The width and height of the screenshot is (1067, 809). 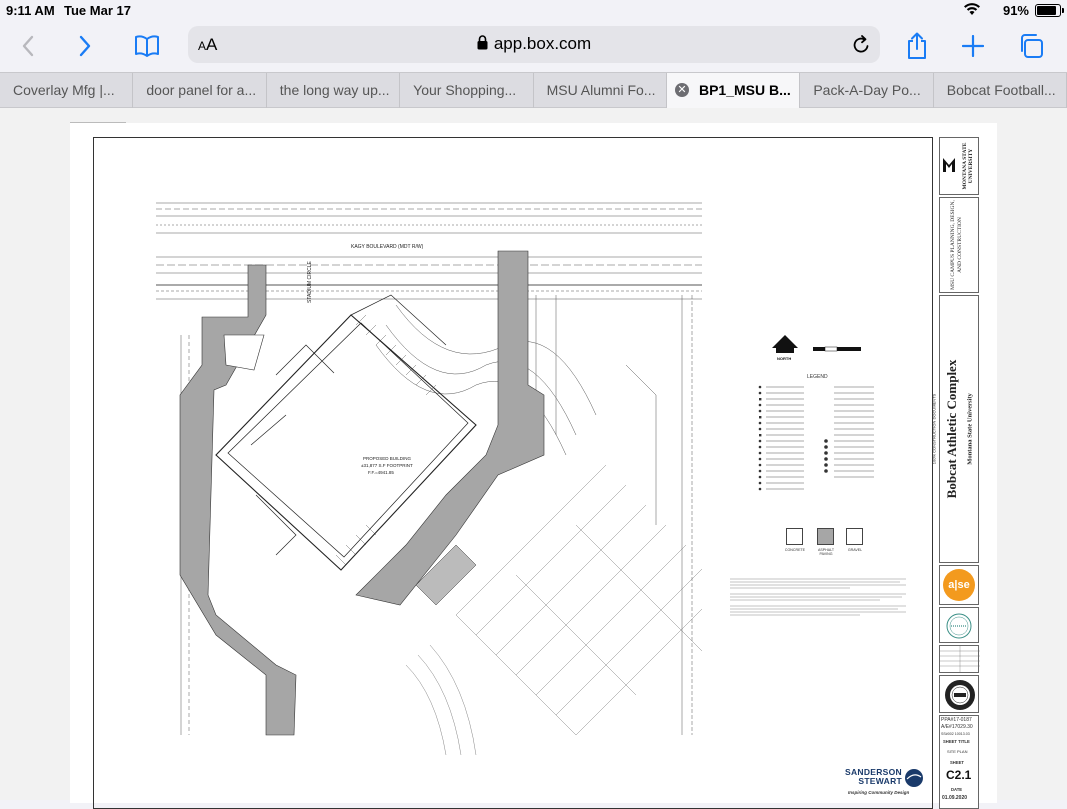 What do you see at coordinates (816, 438) in the screenshot?
I see `legend-symbols` at bounding box center [816, 438].